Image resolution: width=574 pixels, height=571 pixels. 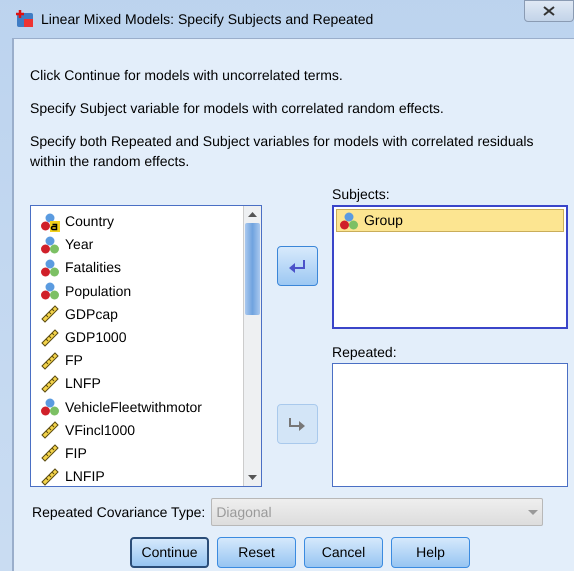 I want to click on variable-item: Year, so click(x=66, y=244).